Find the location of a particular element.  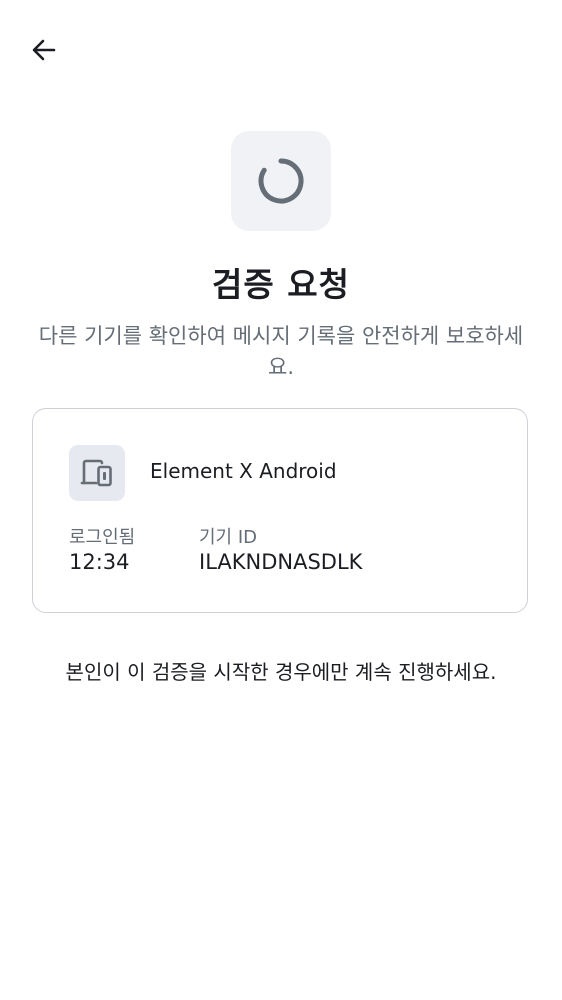

hero-icon-tile is located at coordinates (281, 181).